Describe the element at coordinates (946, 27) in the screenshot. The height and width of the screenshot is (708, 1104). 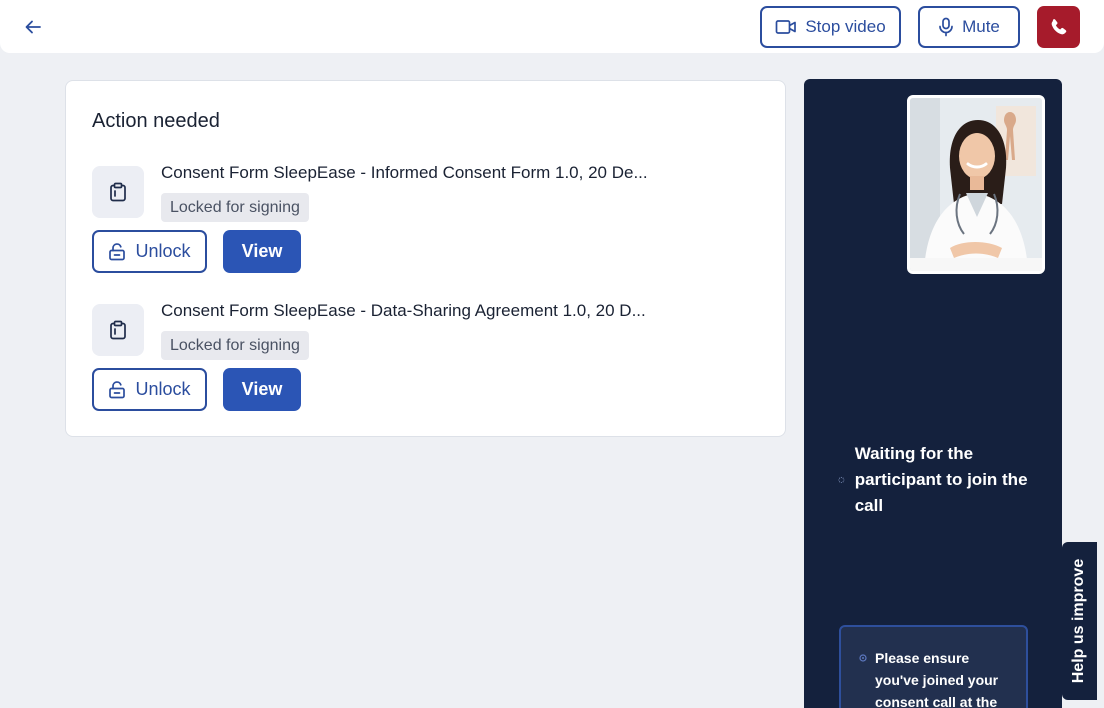
I see `microphone-icon` at that location.